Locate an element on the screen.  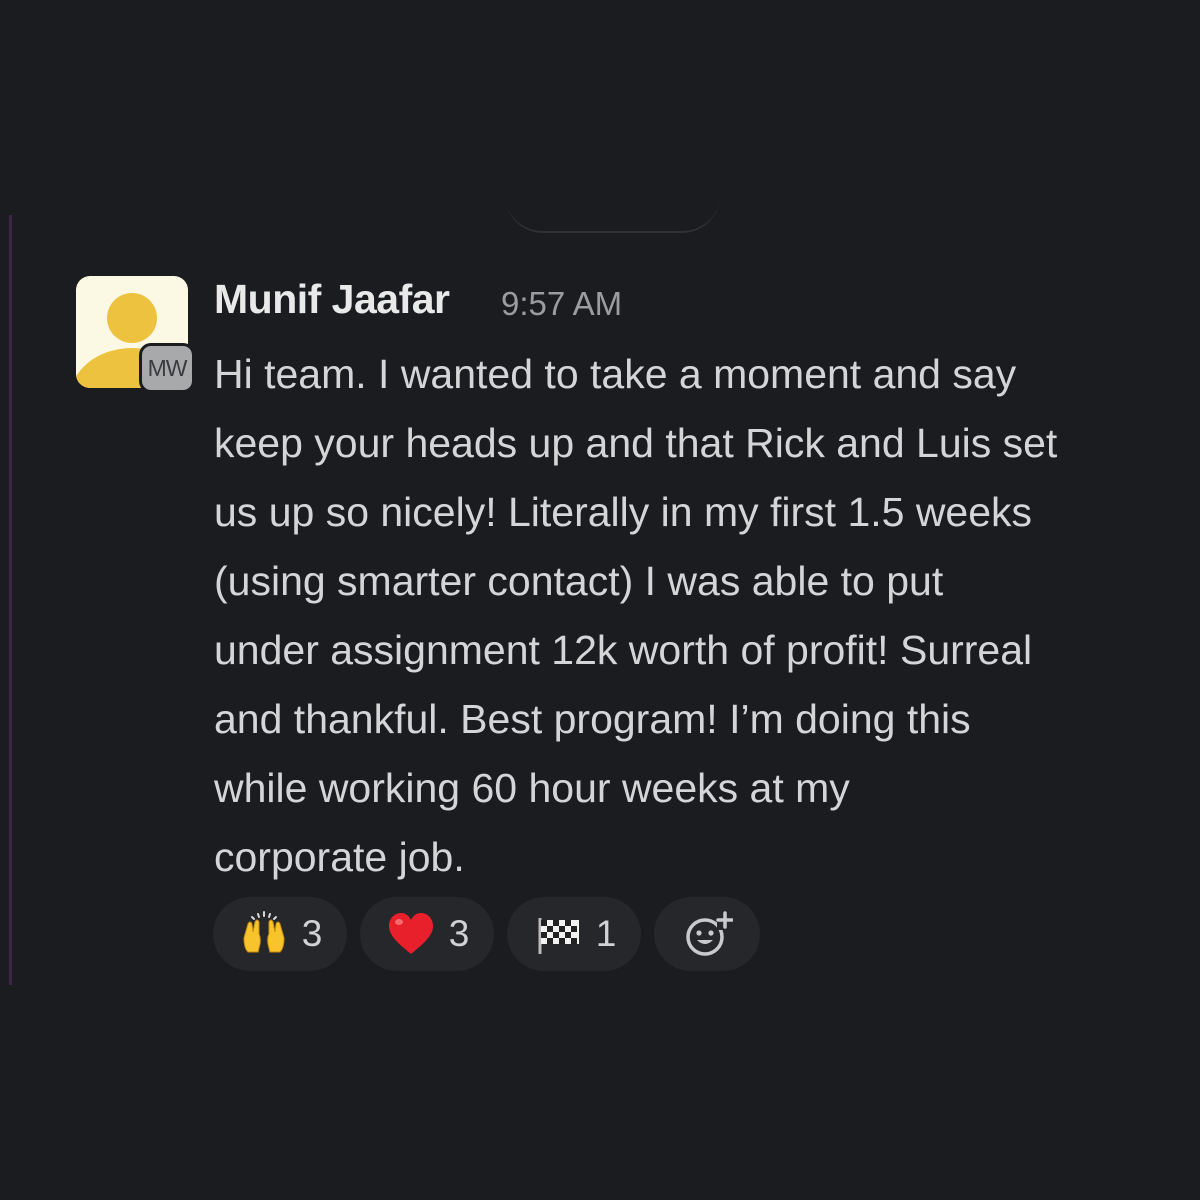
reaction-raised-hands: 3 is located at coordinates (280, 934).